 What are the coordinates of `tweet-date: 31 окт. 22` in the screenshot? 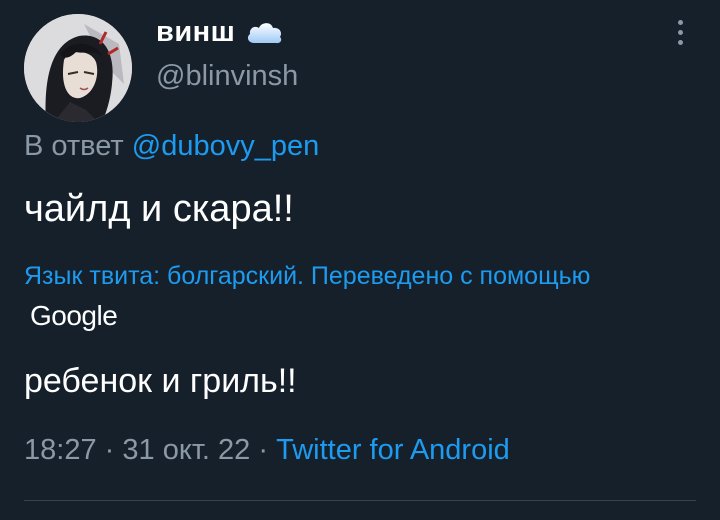 It's located at (186, 450).